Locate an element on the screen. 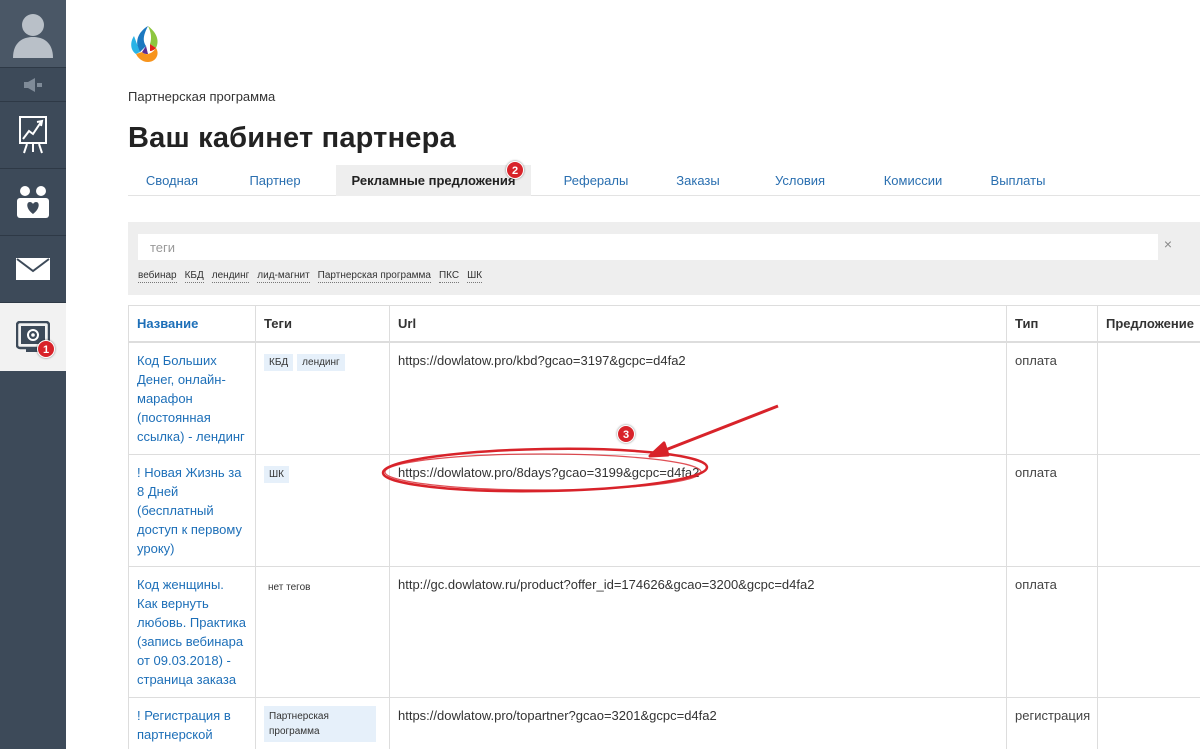 The width and height of the screenshot is (1200, 749). column-header-url: Url is located at coordinates (698, 324).